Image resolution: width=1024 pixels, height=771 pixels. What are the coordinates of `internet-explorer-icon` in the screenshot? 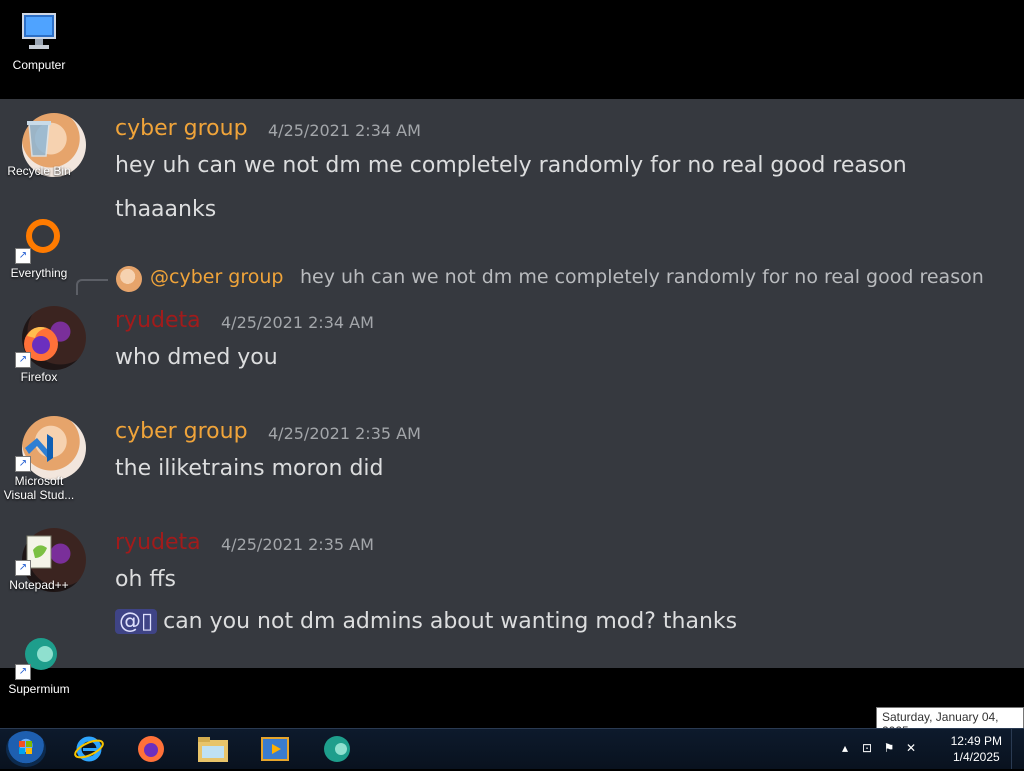 It's located at (89, 749).